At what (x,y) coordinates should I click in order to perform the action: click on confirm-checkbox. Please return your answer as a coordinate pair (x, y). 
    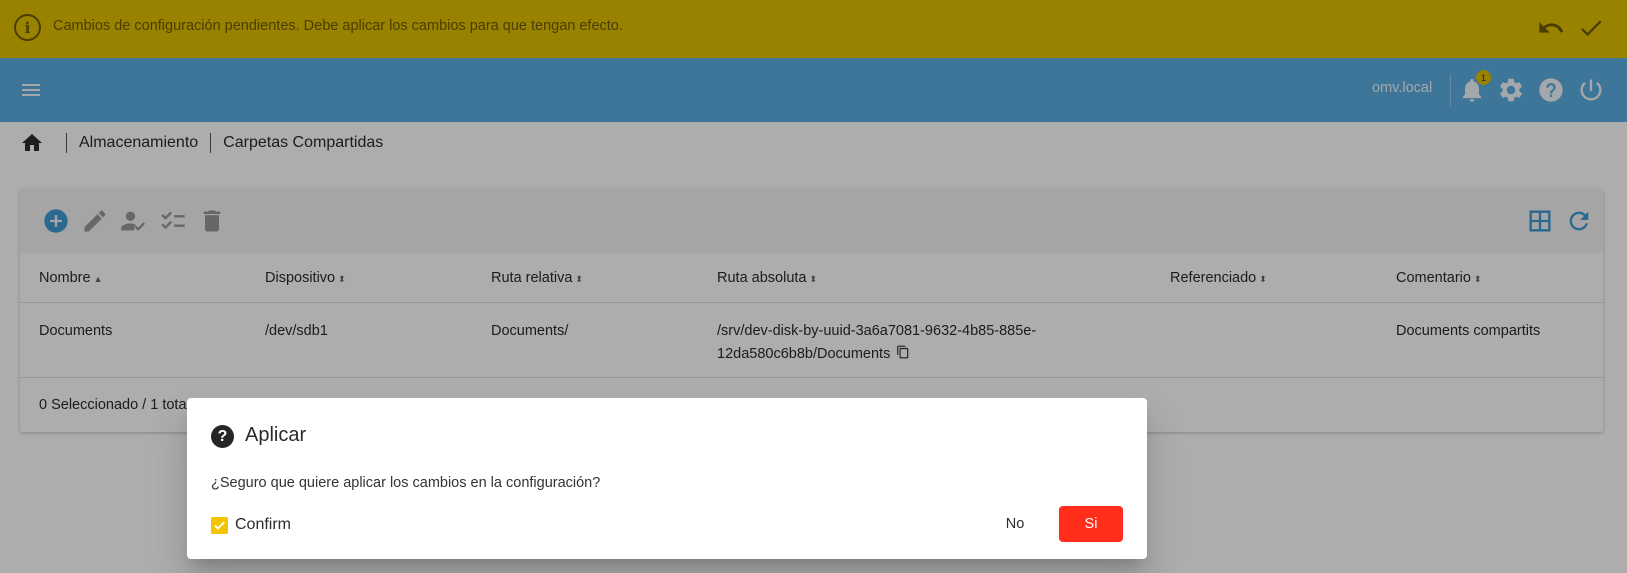
    Looking at the image, I should click on (219, 525).